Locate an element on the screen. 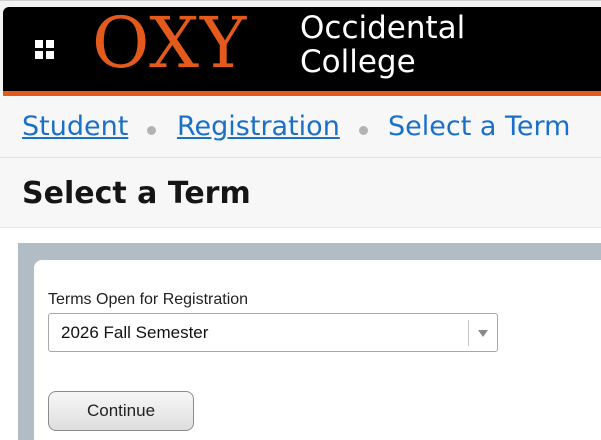 The width and height of the screenshot is (601, 440). chevron-down-icon is located at coordinates (483, 333).